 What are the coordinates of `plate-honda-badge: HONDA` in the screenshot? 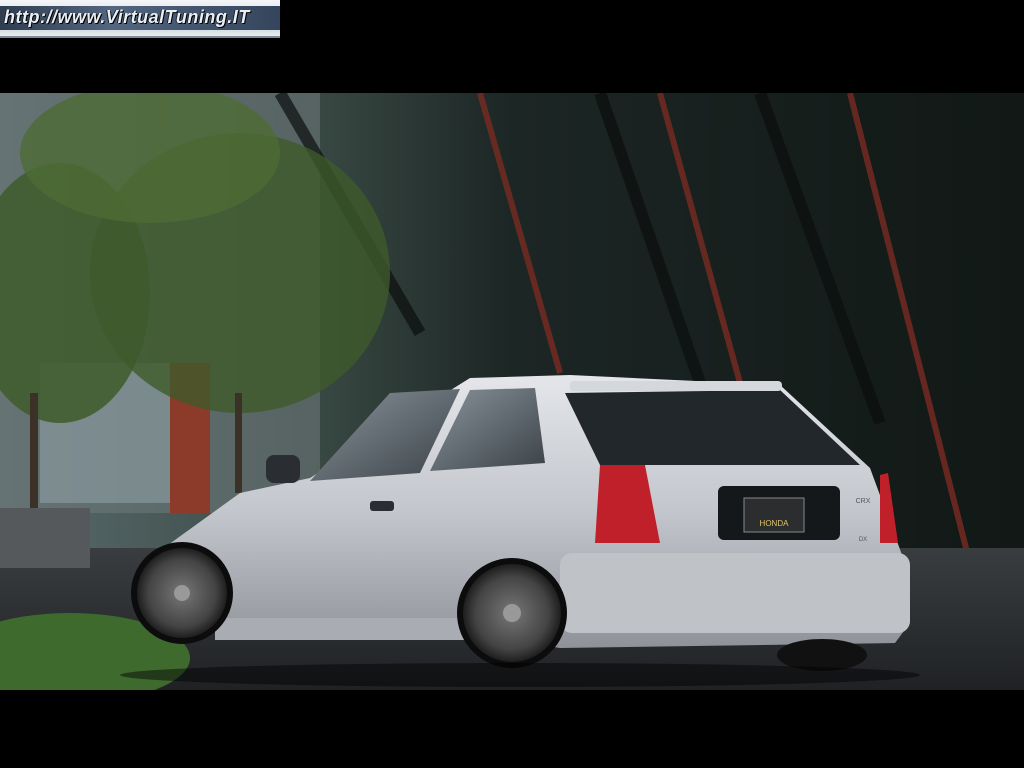 It's located at (775, 523).